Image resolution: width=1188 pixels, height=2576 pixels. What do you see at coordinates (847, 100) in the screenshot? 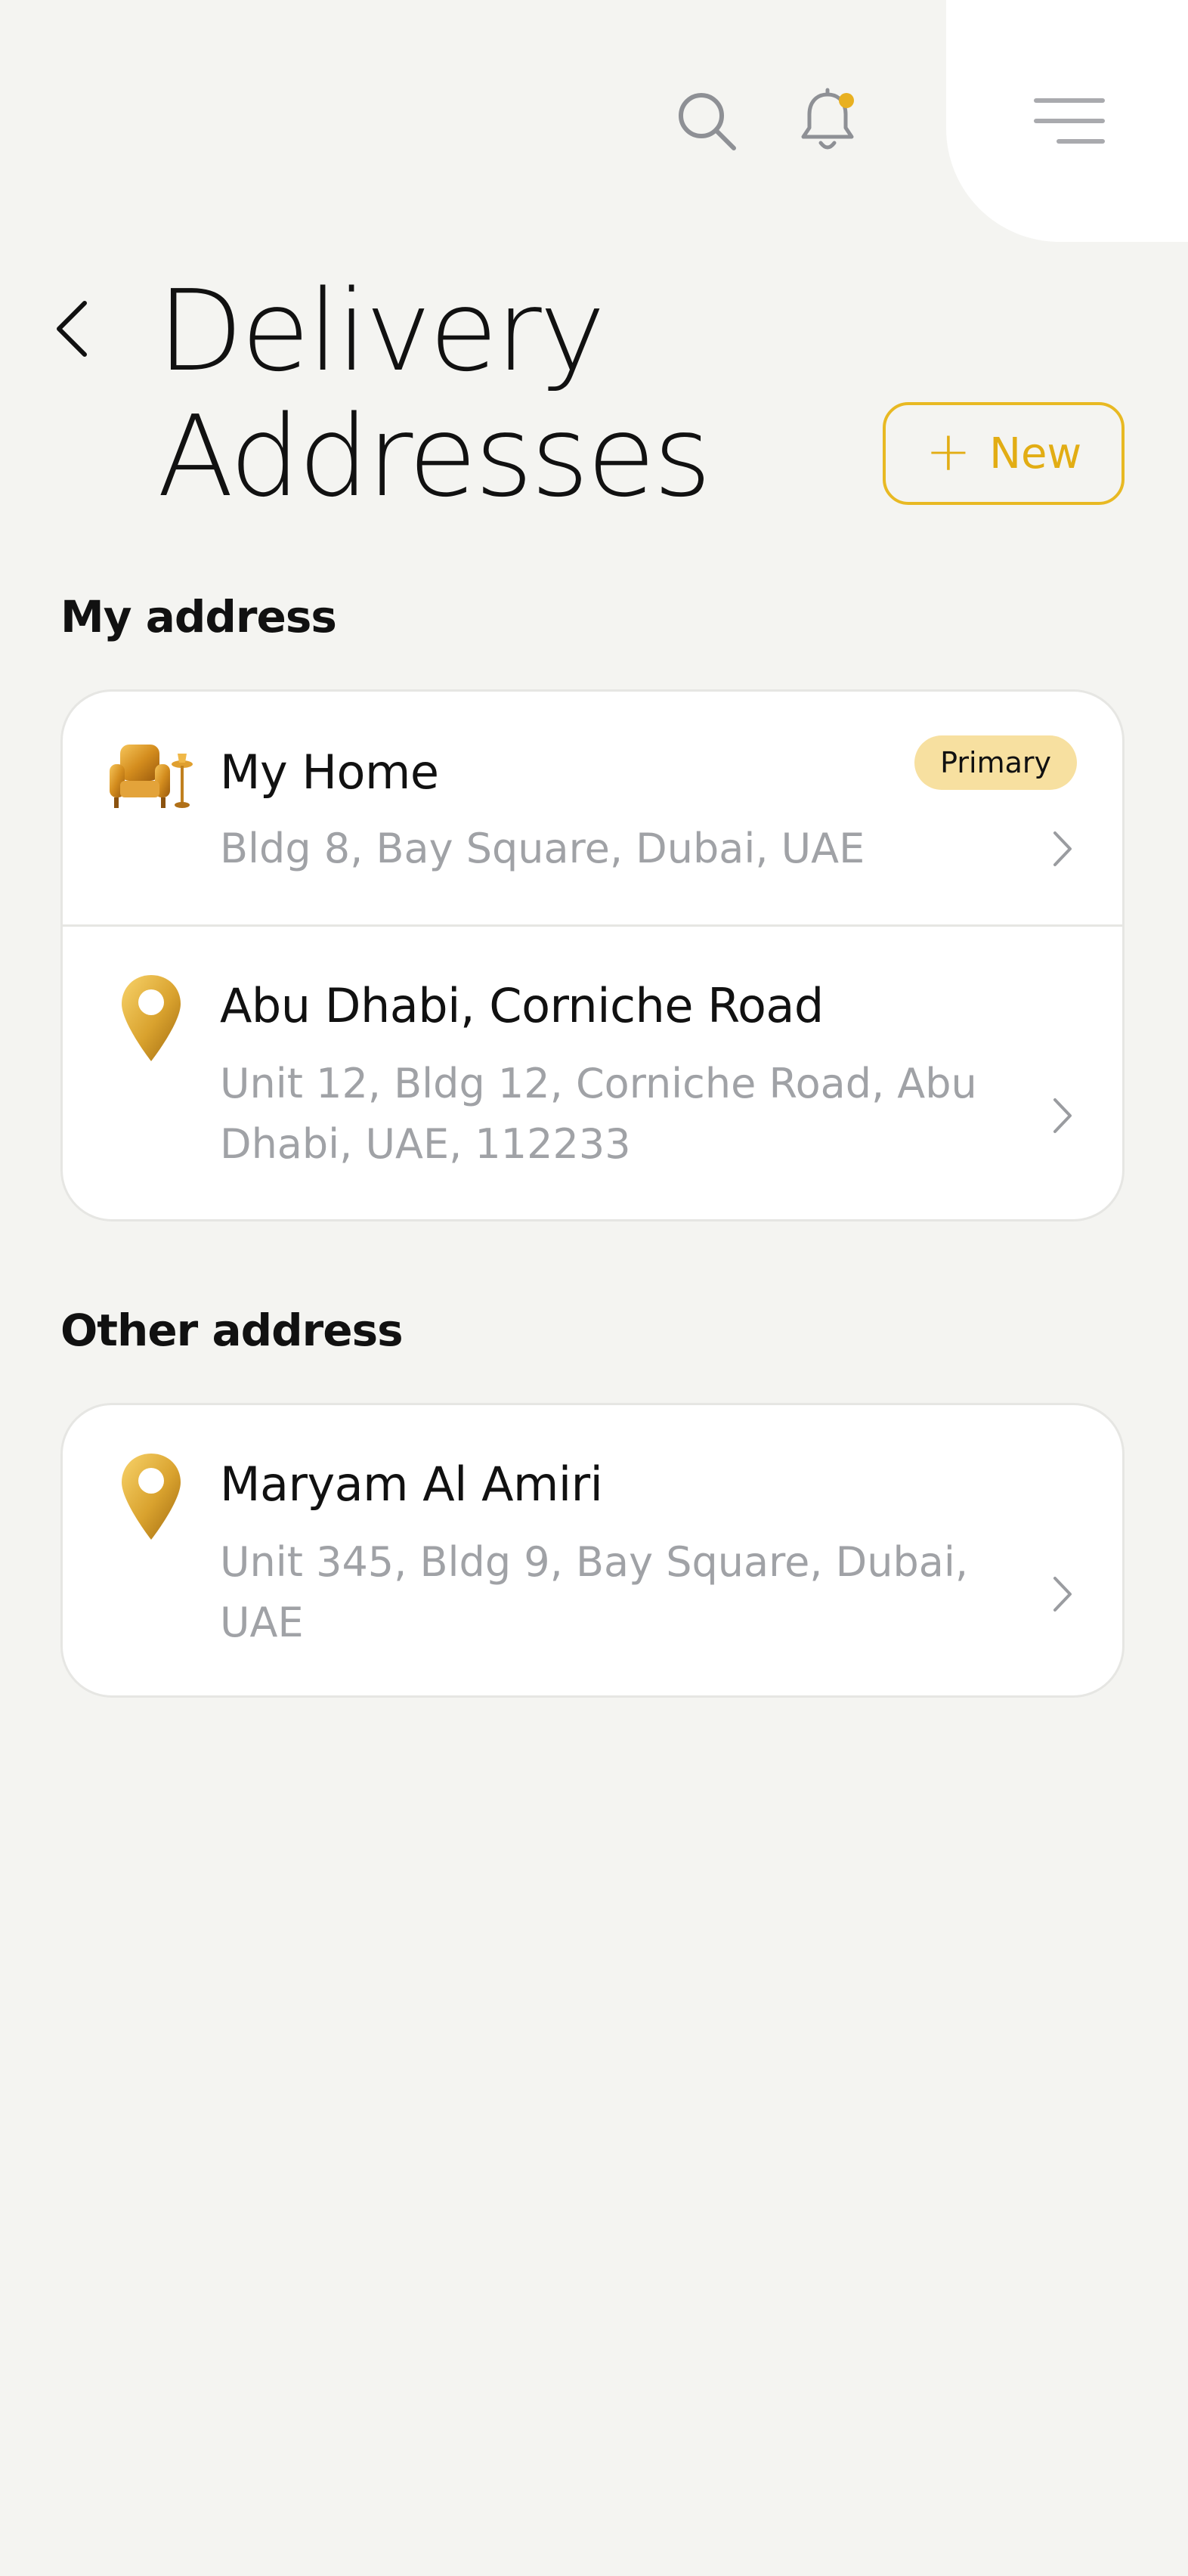
I see `notification-dot` at bounding box center [847, 100].